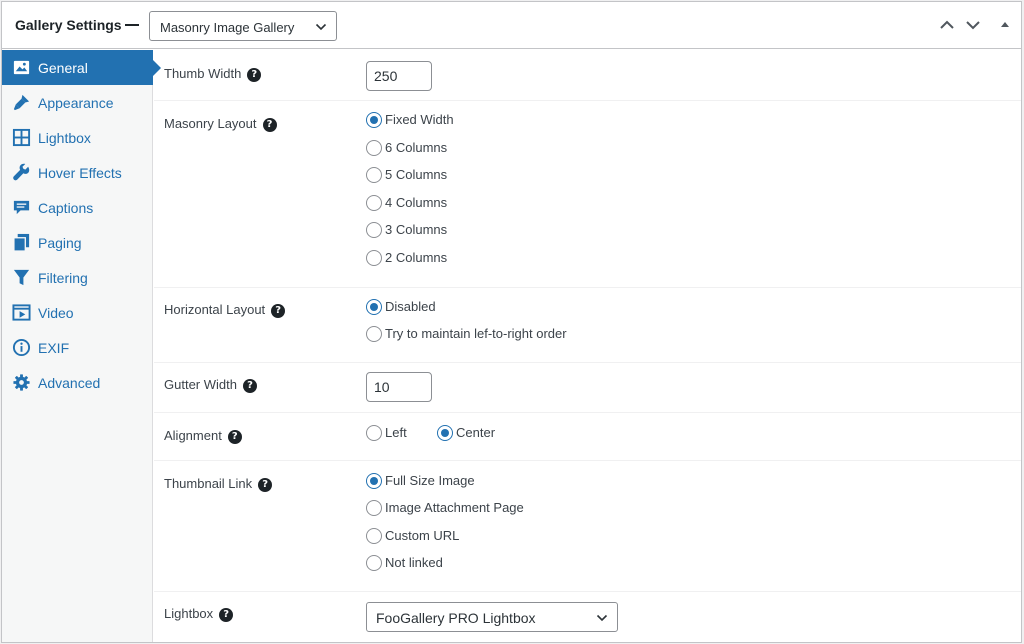 The width and height of the screenshot is (1024, 644). I want to click on image-icon, so click(21, 67).